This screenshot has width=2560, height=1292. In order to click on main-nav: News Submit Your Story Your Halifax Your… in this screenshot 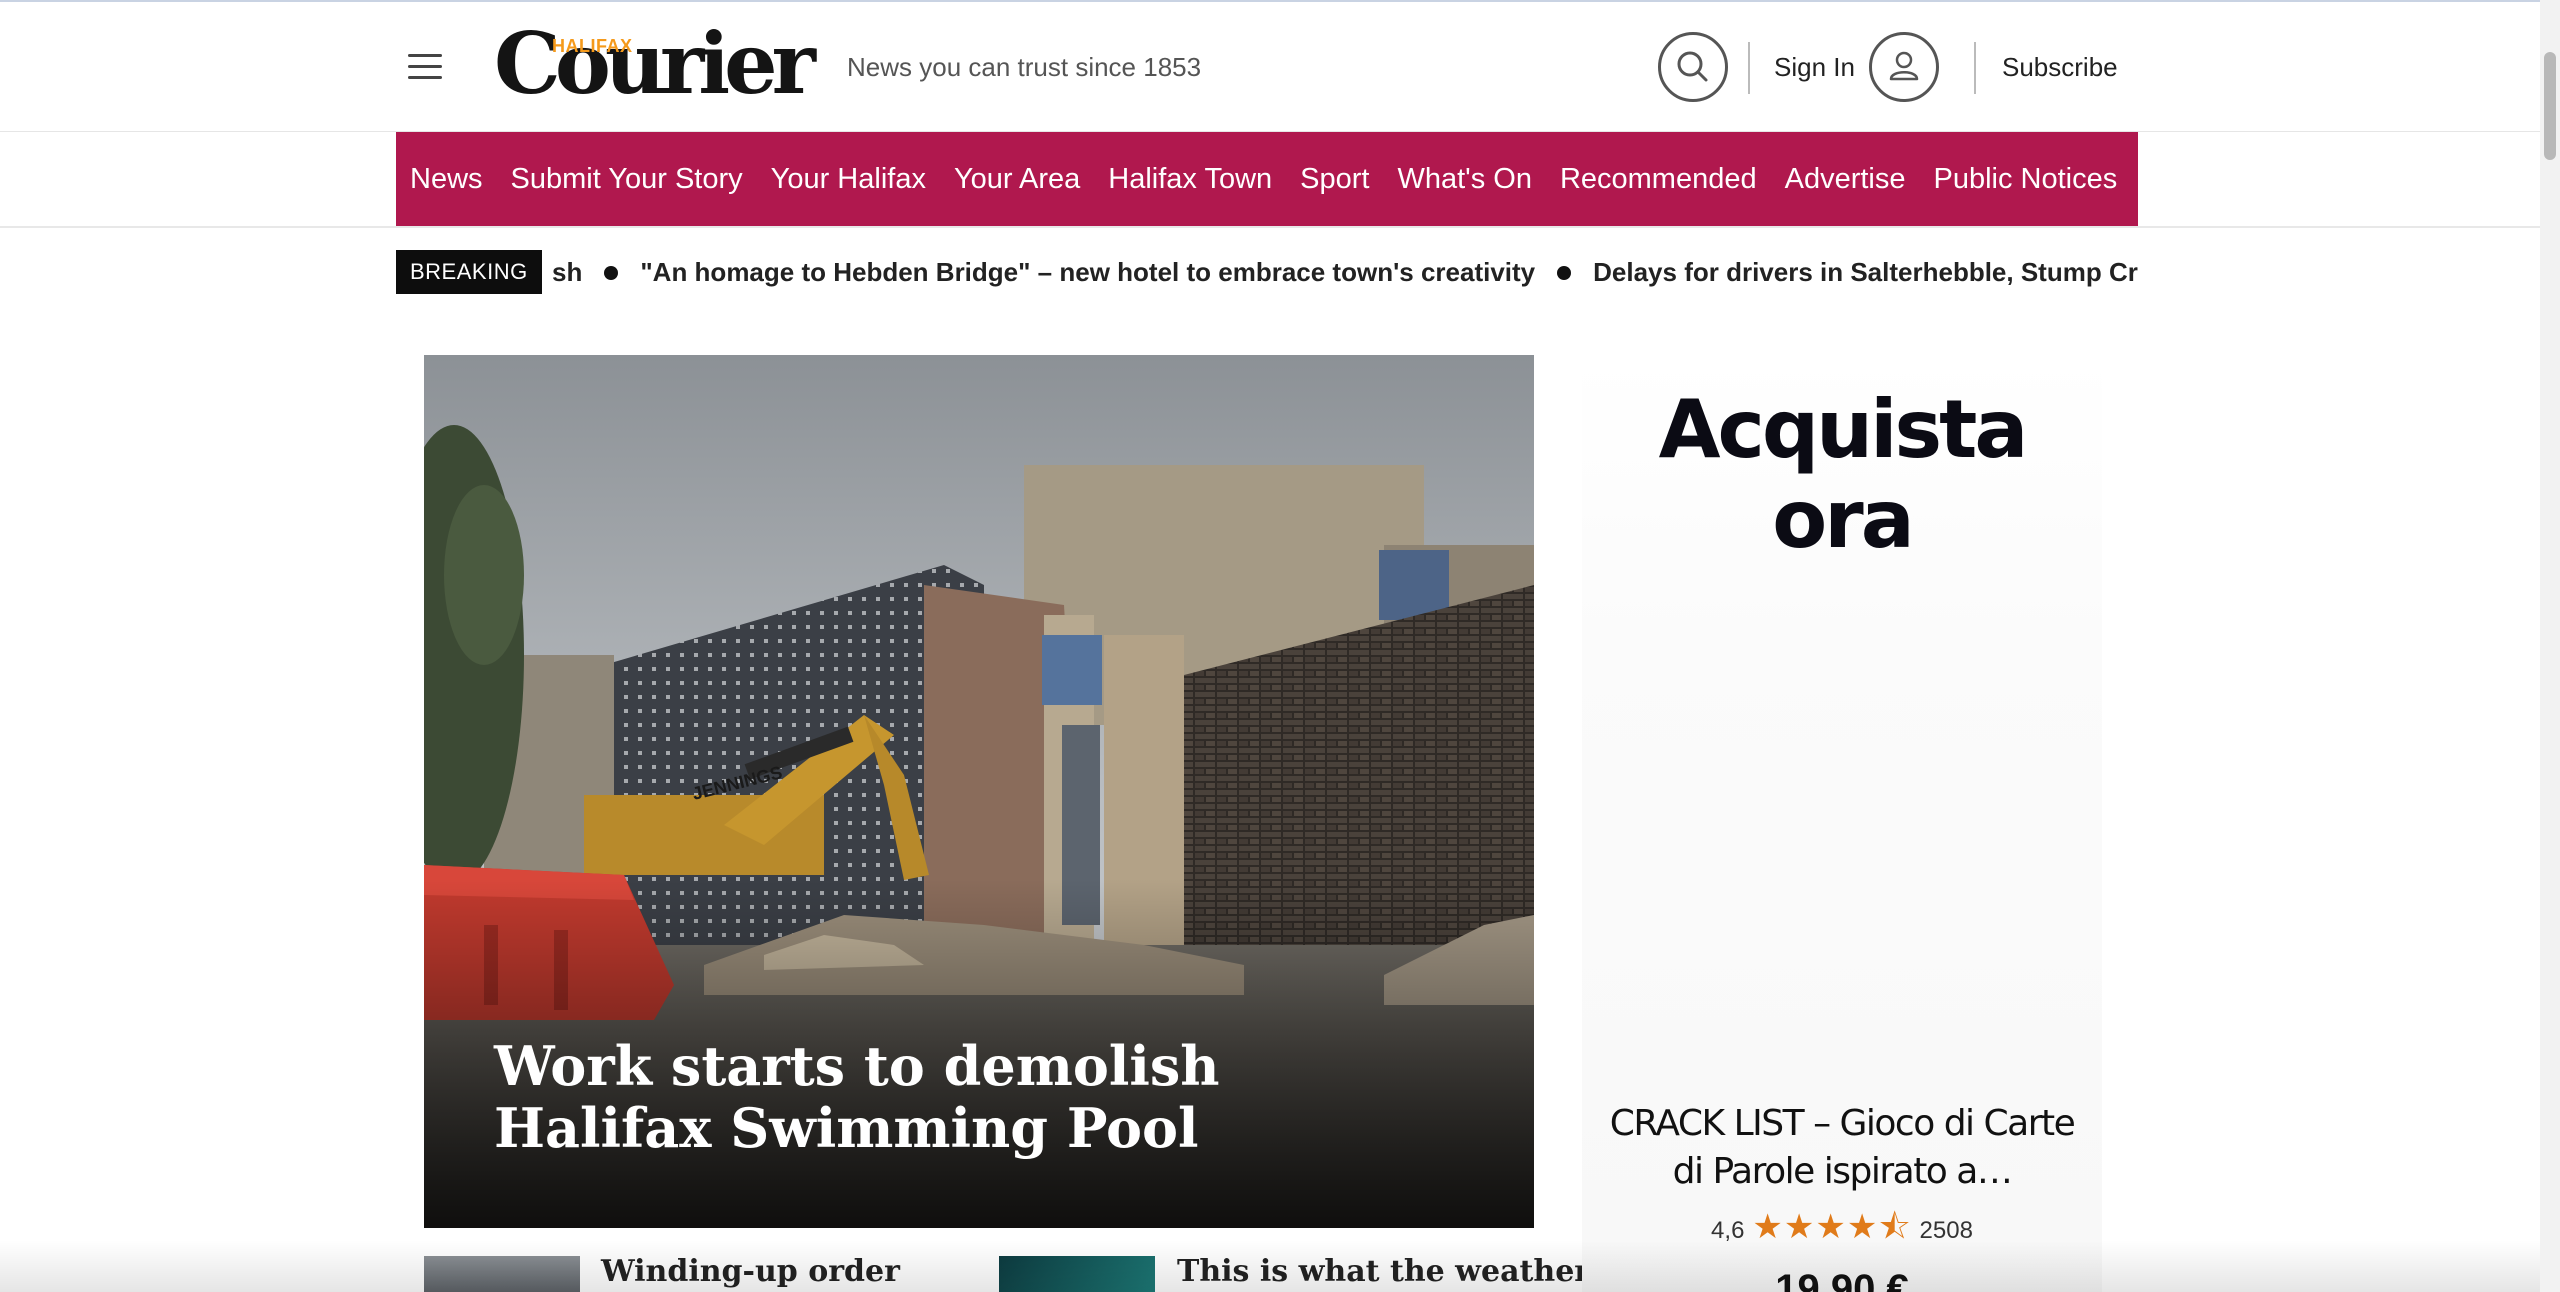, I will do `click(1267, 179)`.